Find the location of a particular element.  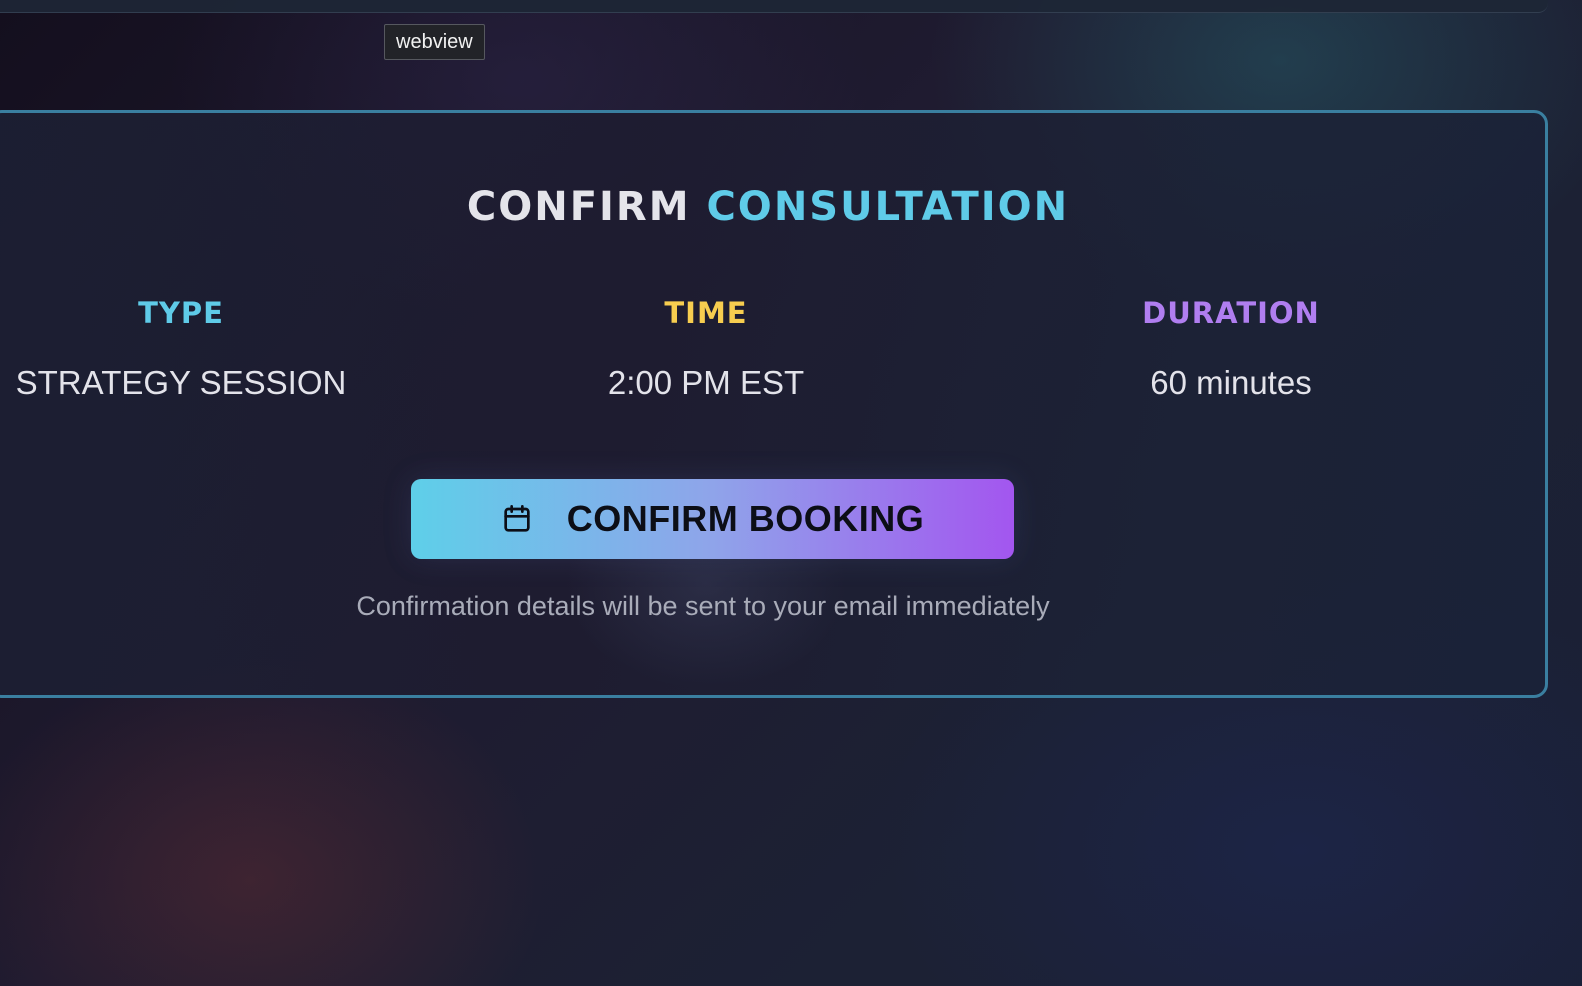

confirm-booking-button: CONFIRM BOOKING is located at coordinates (712, 519).